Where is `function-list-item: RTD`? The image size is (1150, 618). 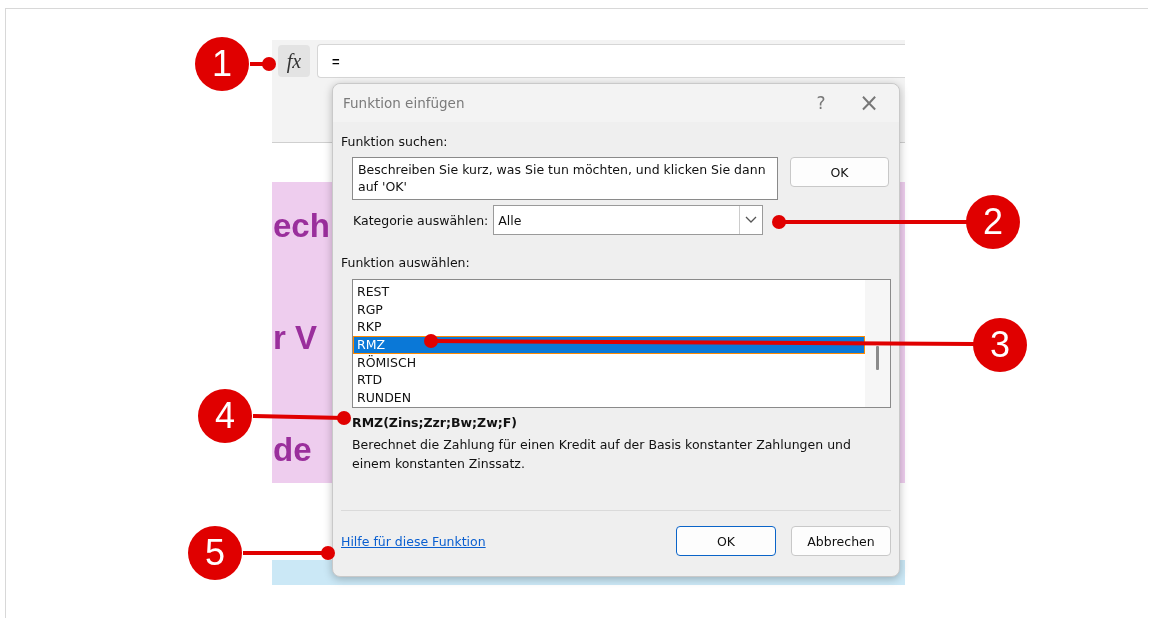 function-list-item: RTD is located at coordinates (609, 380).